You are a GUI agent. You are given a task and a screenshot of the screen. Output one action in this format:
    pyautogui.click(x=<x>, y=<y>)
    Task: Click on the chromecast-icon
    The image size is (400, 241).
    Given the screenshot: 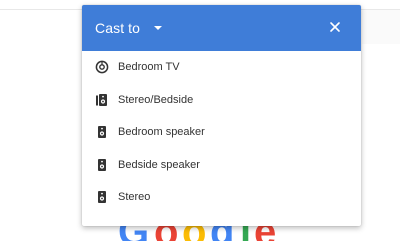 What is the action you would take?
    pyautogui.click(x=102, y=67)
    